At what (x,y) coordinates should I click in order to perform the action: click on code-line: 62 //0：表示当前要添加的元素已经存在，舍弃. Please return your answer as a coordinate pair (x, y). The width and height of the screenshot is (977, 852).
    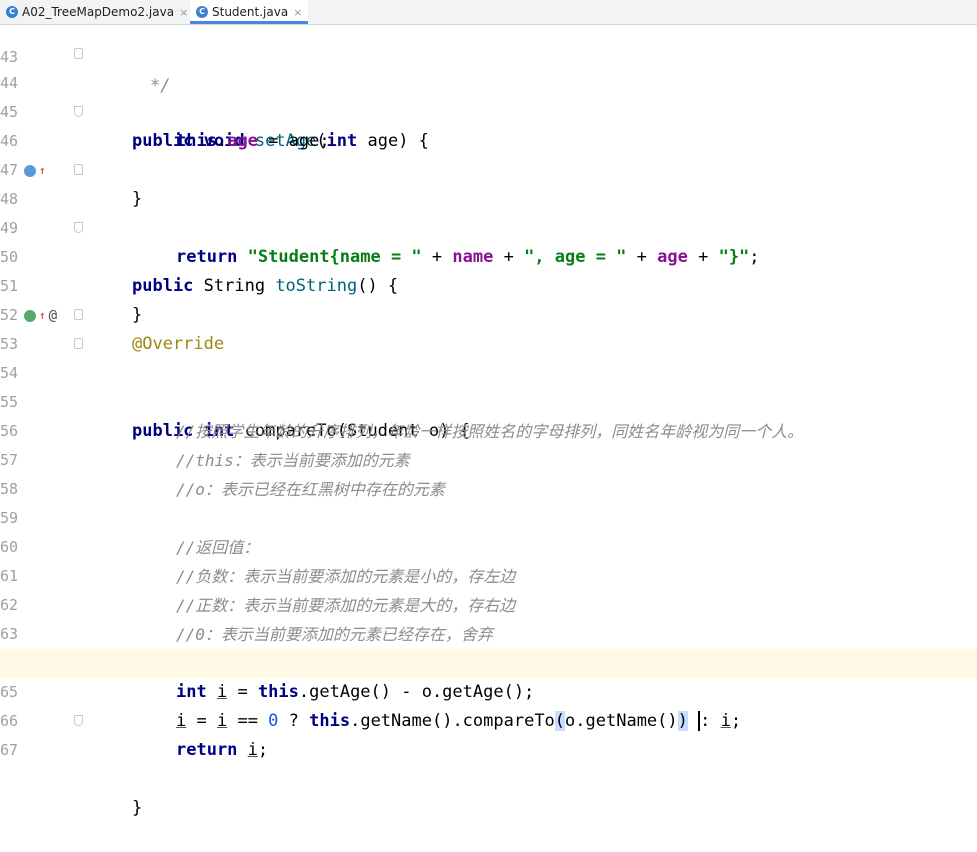
    Looking at the image, I should click on (488, 603).